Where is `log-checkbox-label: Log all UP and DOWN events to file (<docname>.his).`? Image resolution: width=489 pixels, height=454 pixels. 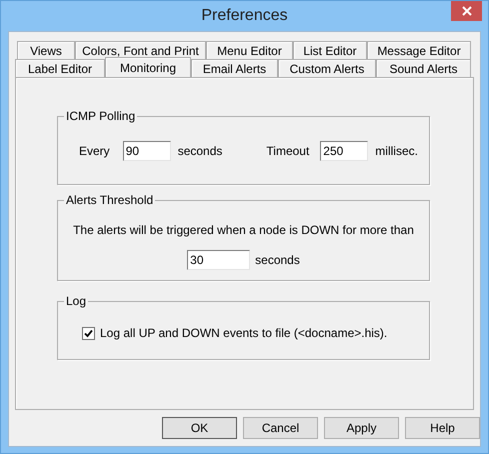 log-checkbox-label: Log all UP and DOWN events to file (<docname>.his). is located at coordinates (244, 333).